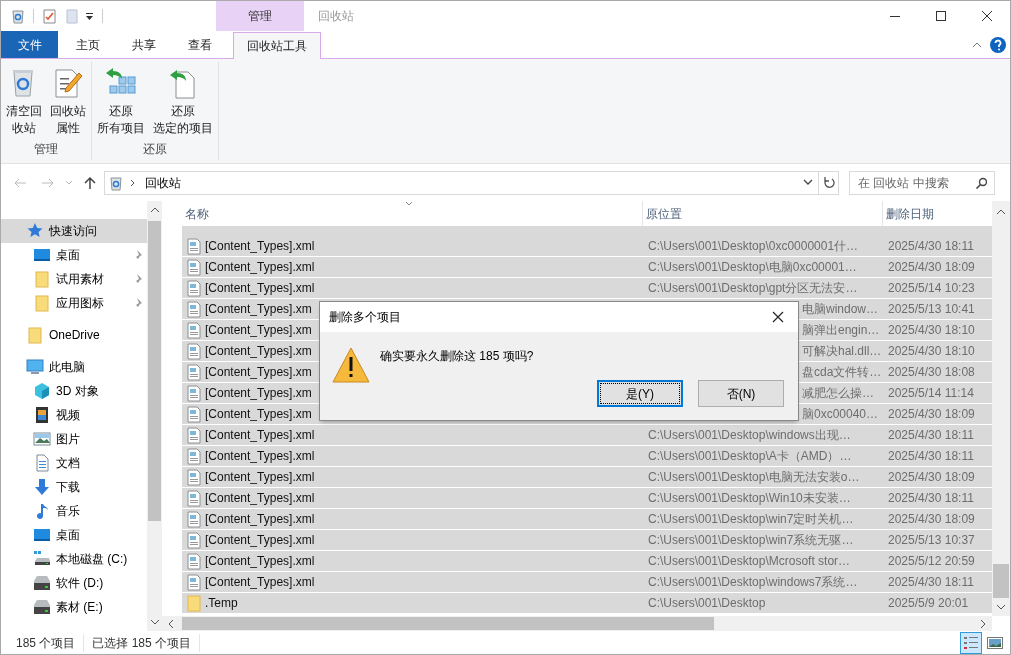  I want to click on up-icon, so click(90, 182).